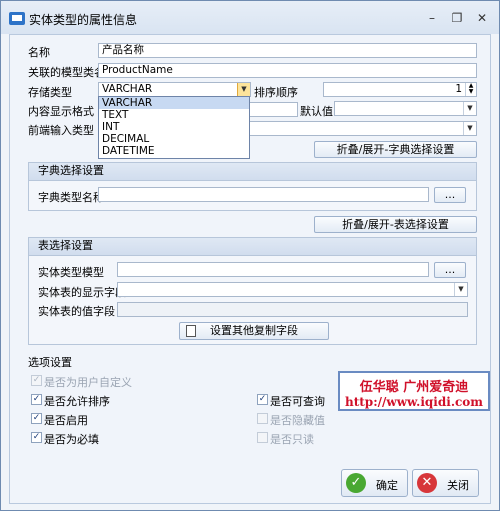  Describe the element at coordinates (66, 420) in the screenshot. I see `enabled-label: 是否启用` at that location.